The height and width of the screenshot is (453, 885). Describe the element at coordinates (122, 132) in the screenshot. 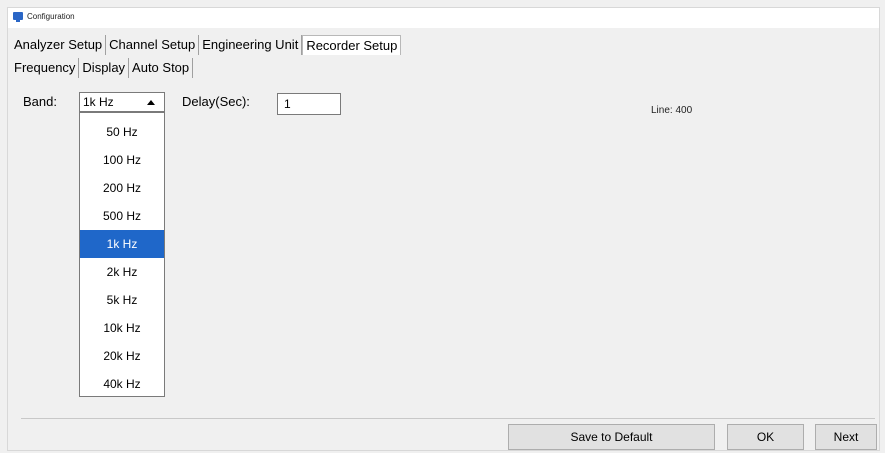

I see `band-option-50hz: 50 Hz` at that location.